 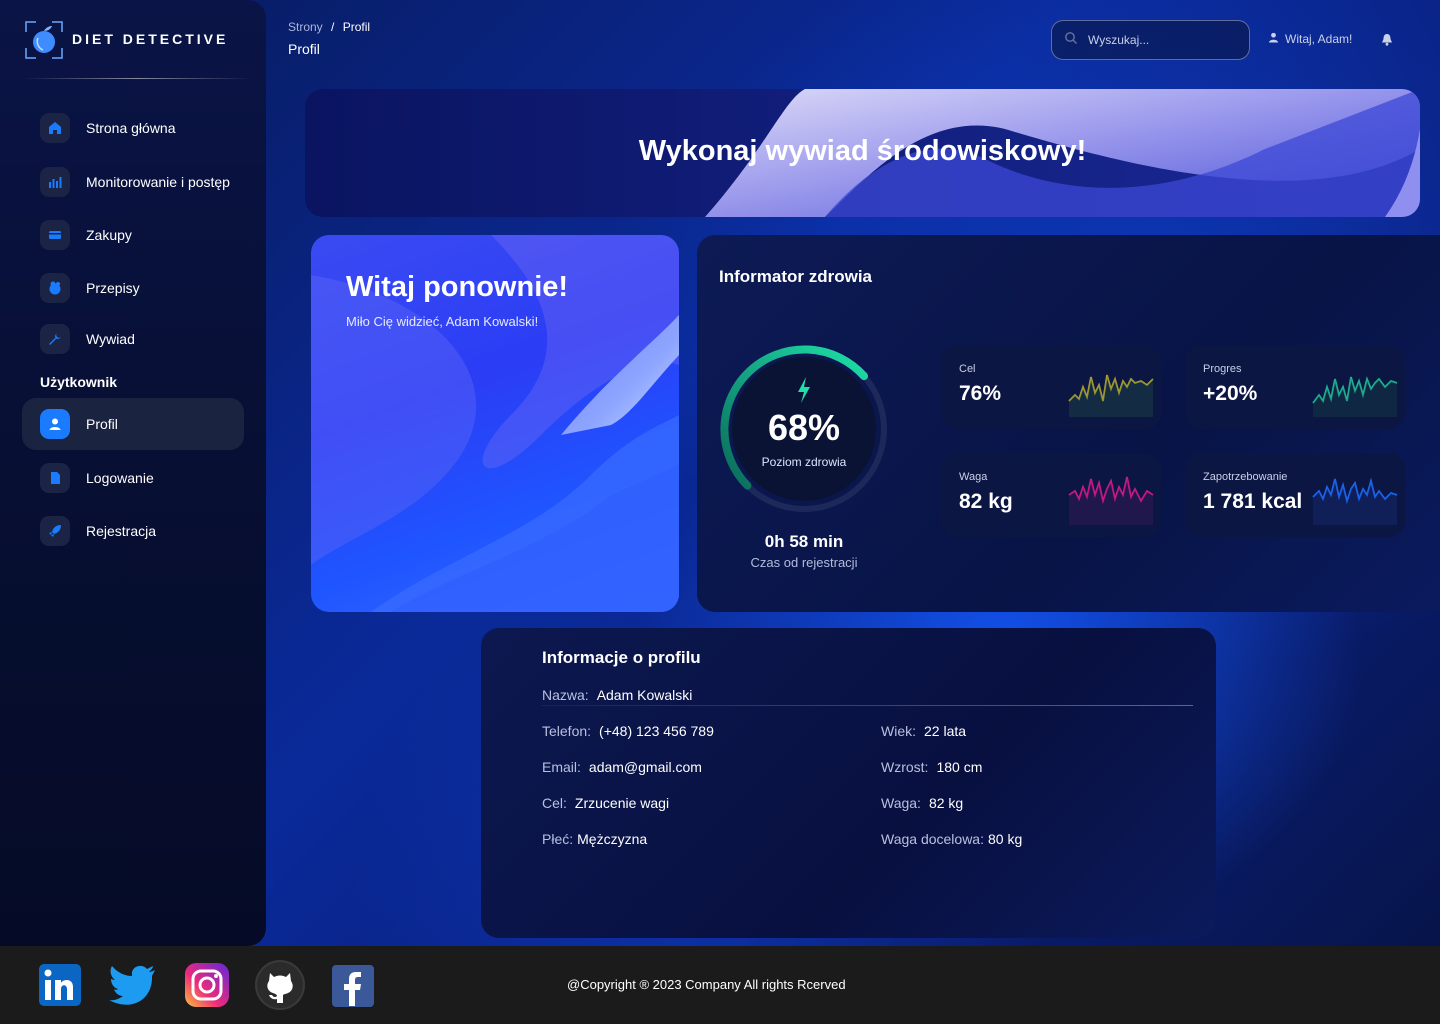 What do you see at coordinates (1387, 42) in the screenshot?
I see `bell-icon` at bounding box center [1387, 42].